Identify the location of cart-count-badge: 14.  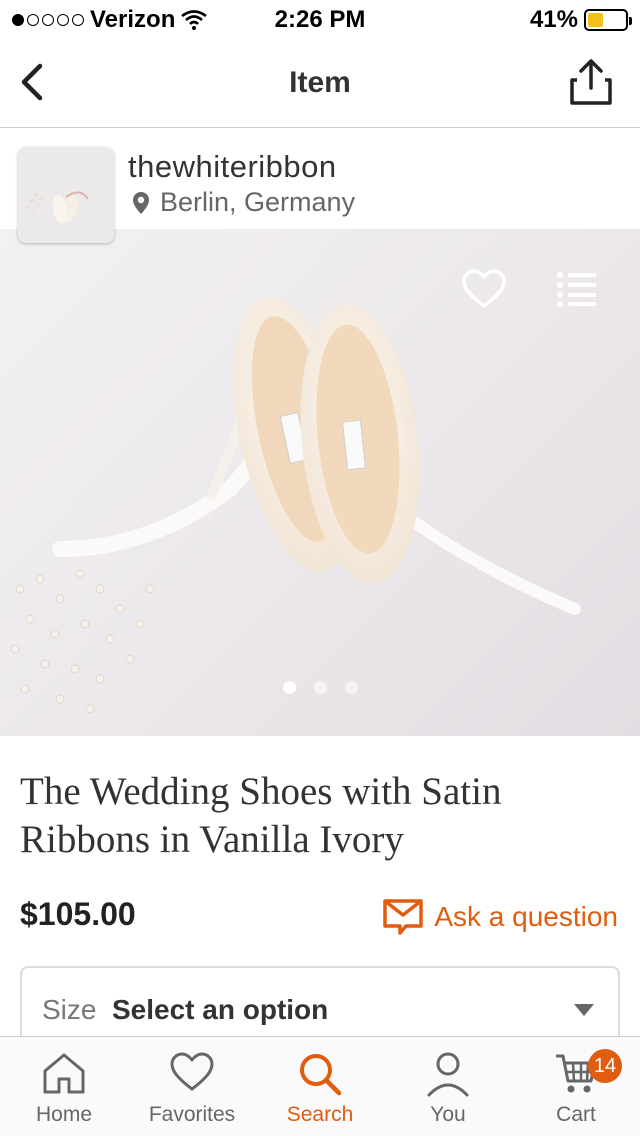
(605, 1066).